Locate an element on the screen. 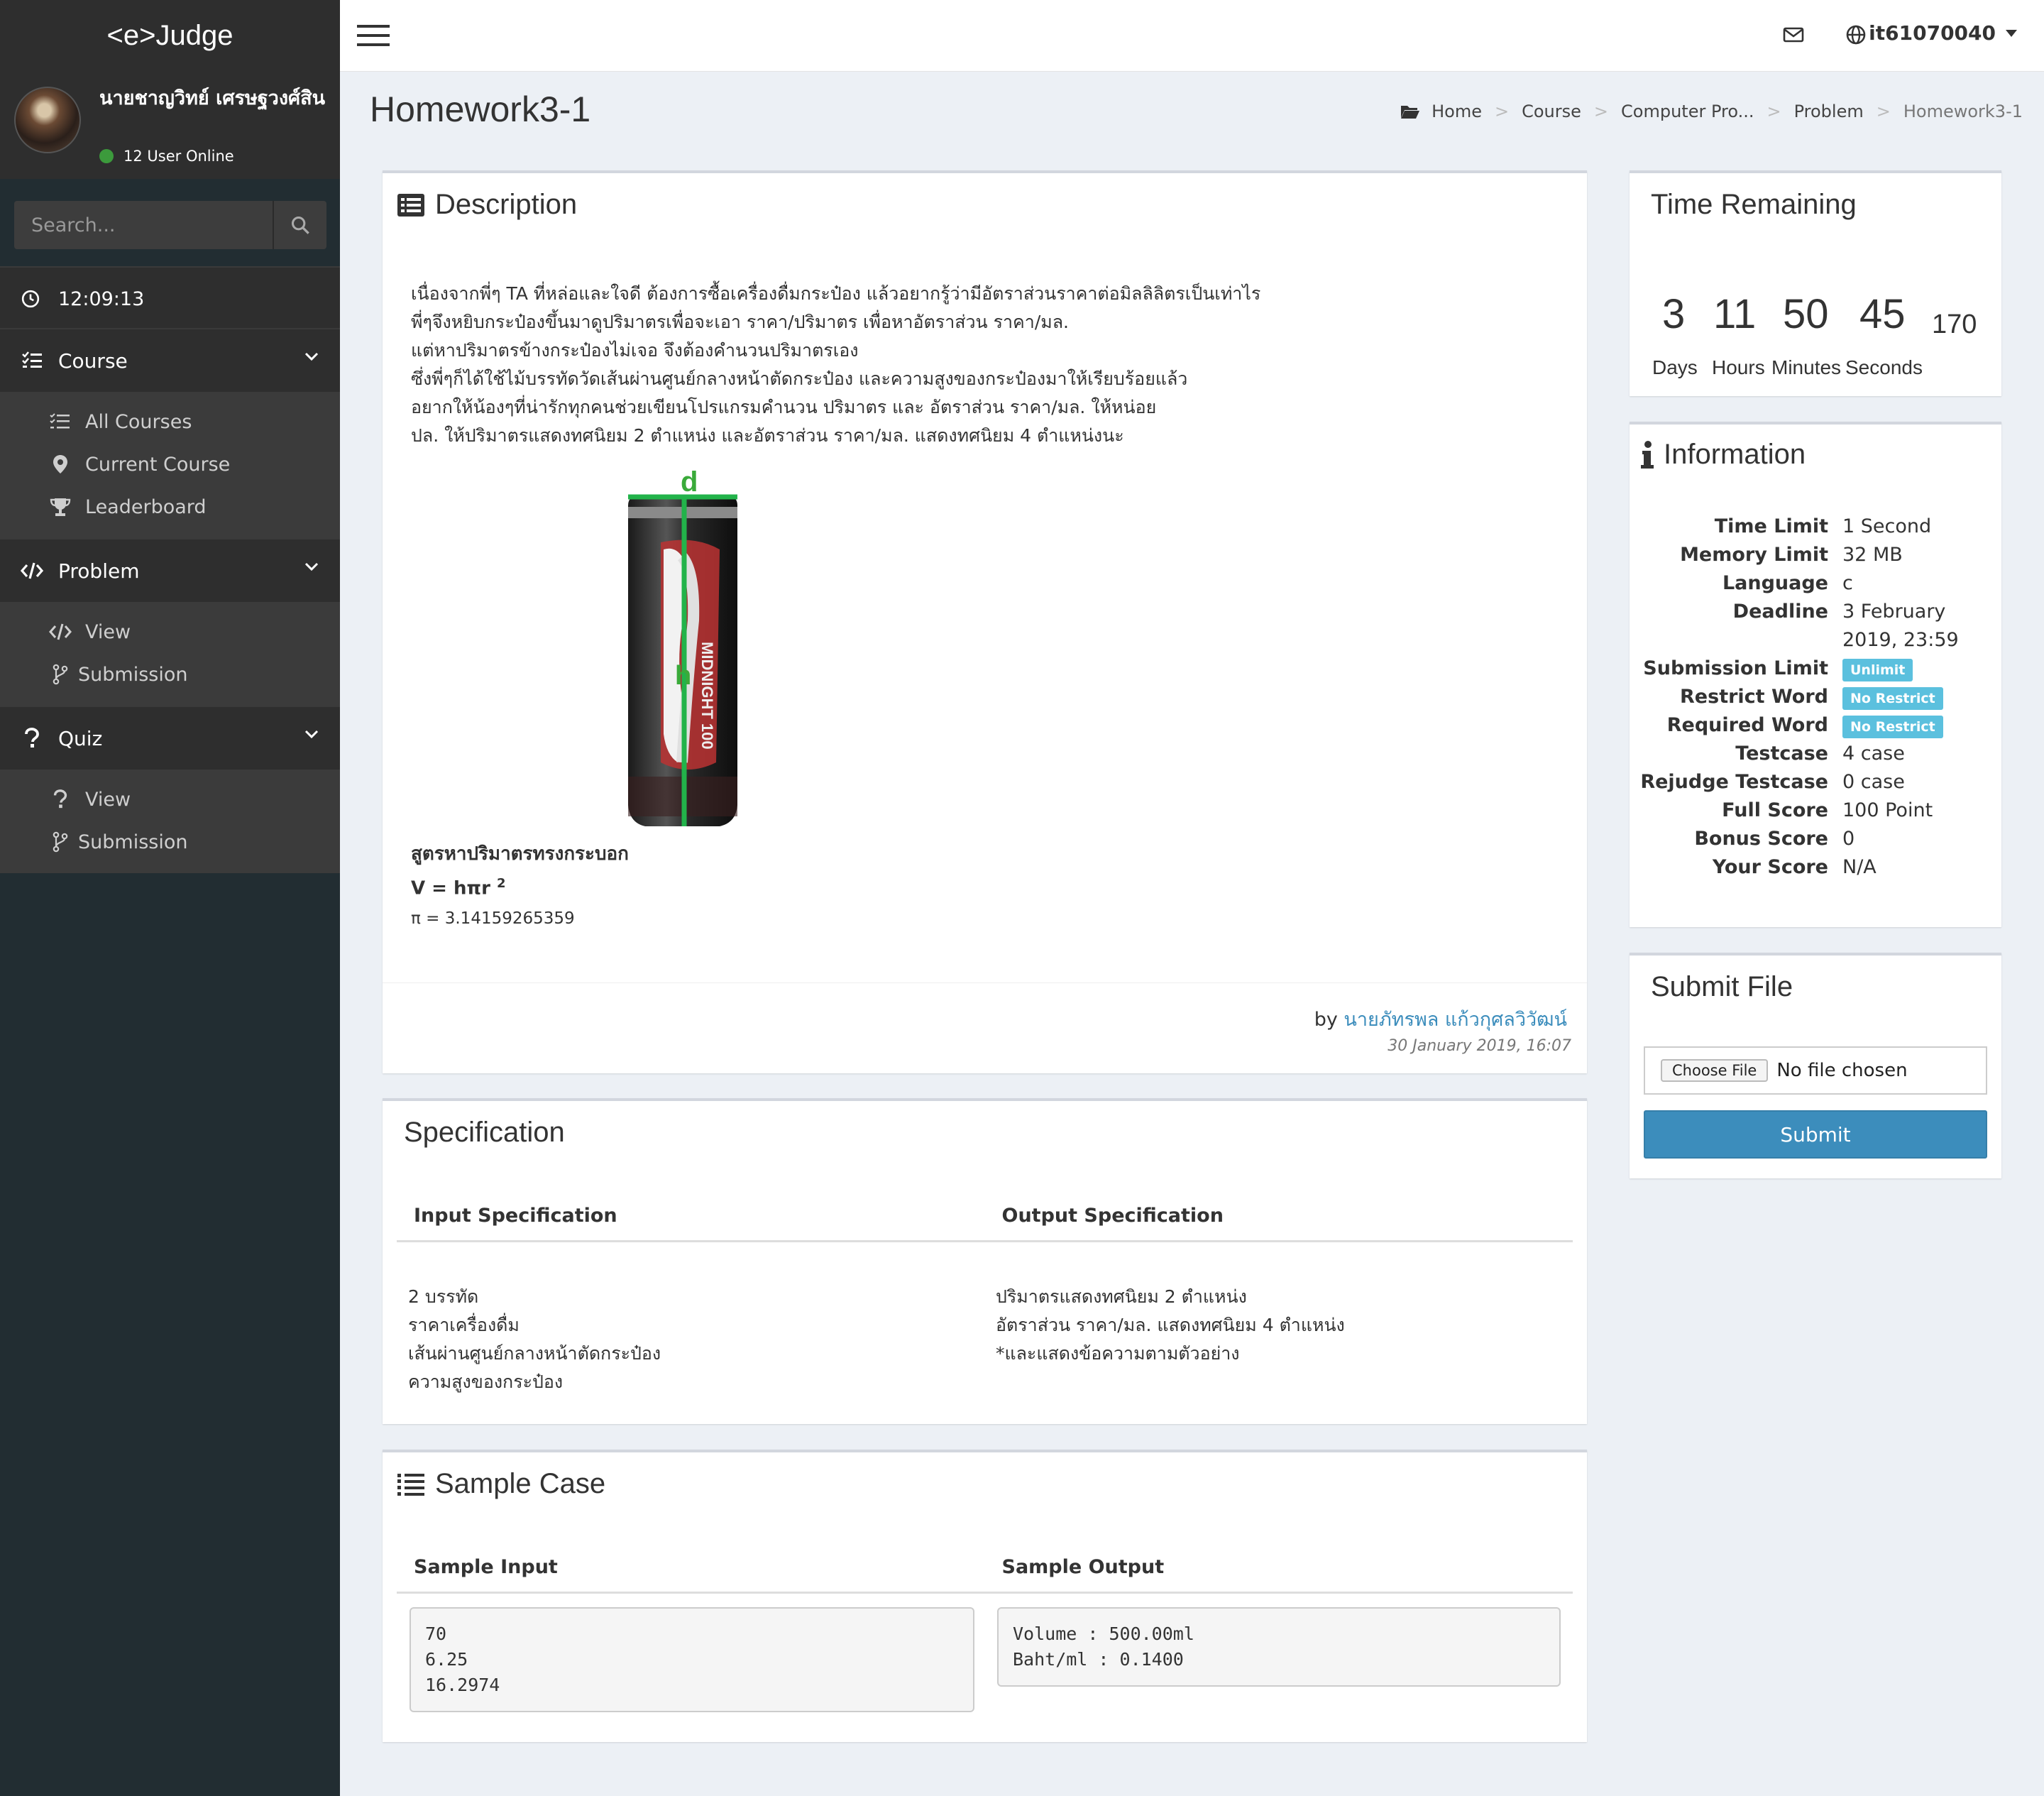 This screenshot has height=1796, width=2044. brand-logo: <e>Judge is located at coordinates (170, 35).